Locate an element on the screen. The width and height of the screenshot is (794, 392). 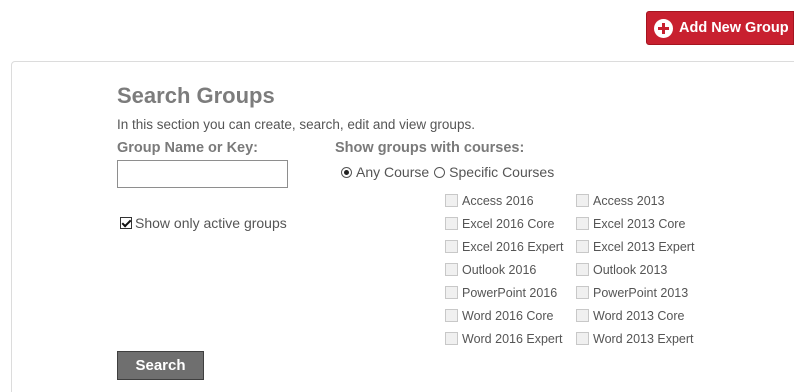
show-active-checkbox is located at coordinates (126, 223).